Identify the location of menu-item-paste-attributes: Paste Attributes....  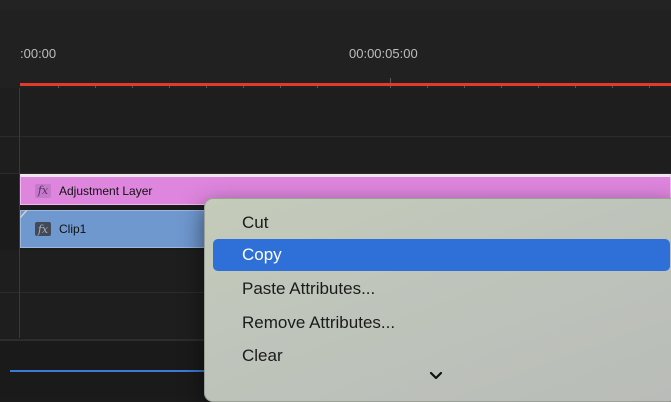
(441, 289).